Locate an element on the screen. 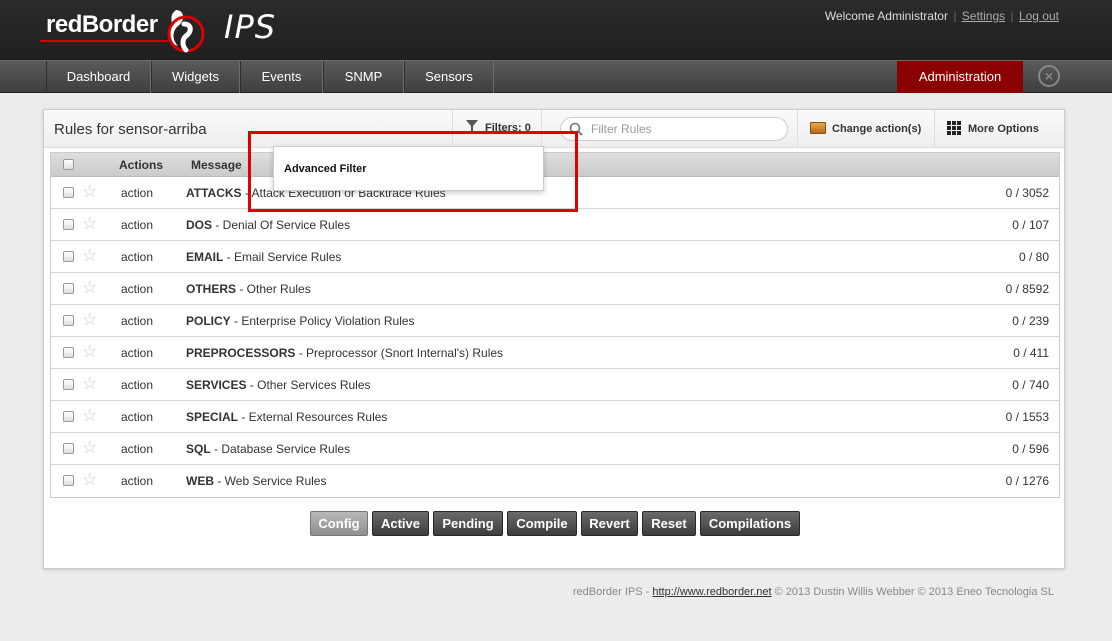 Image resolution: width=1112 pixels, height=641 pixels. column-header-actions: Actions is located at coordinates (141, 165).